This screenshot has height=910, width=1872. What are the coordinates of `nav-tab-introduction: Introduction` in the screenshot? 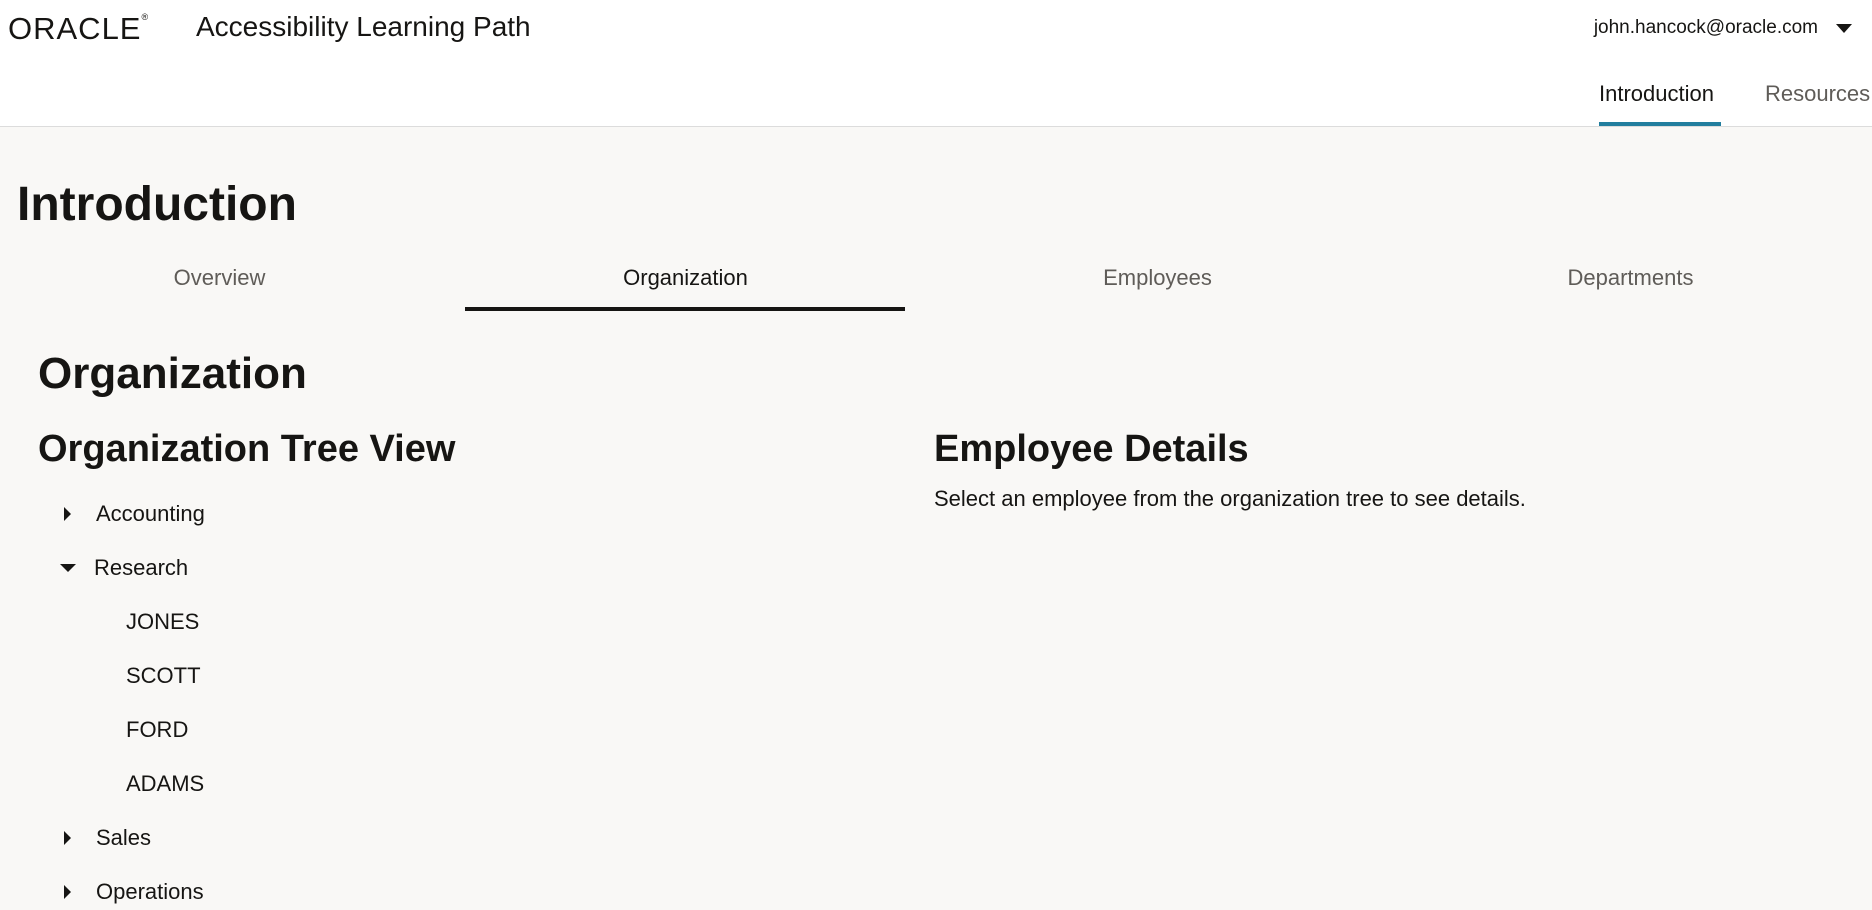 It's located at (1656, 94).